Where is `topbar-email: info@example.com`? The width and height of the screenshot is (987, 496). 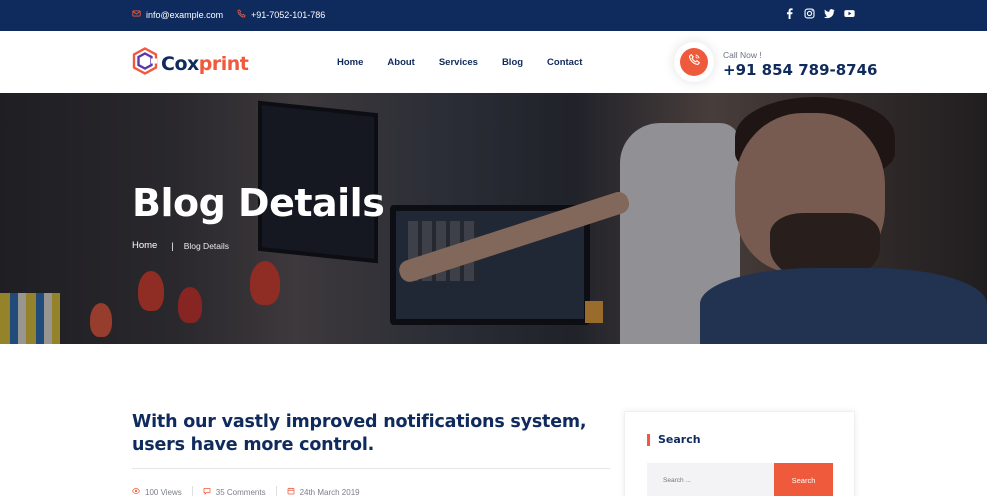 topbar-email: info@example.com is located at coordinates (177, 14).